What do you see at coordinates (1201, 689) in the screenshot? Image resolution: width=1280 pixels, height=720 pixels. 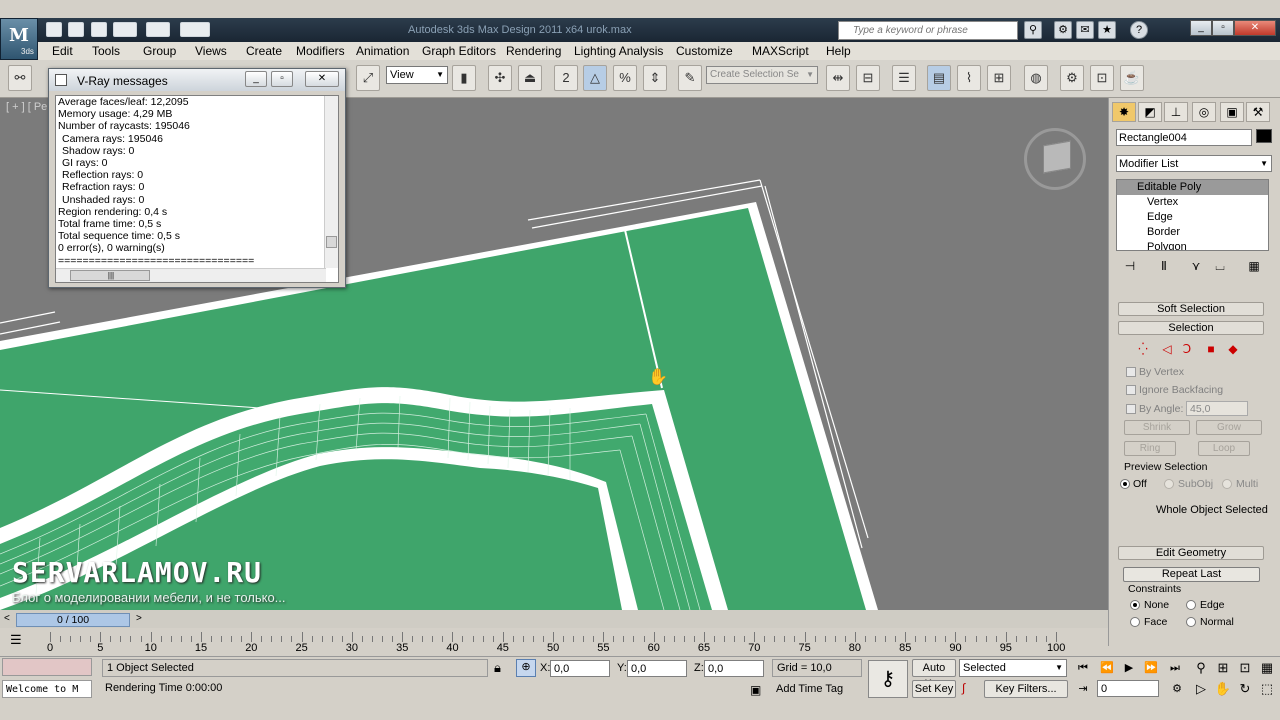 I see `field-of-view-icon: ▷` at bounding box center [1201, 689].